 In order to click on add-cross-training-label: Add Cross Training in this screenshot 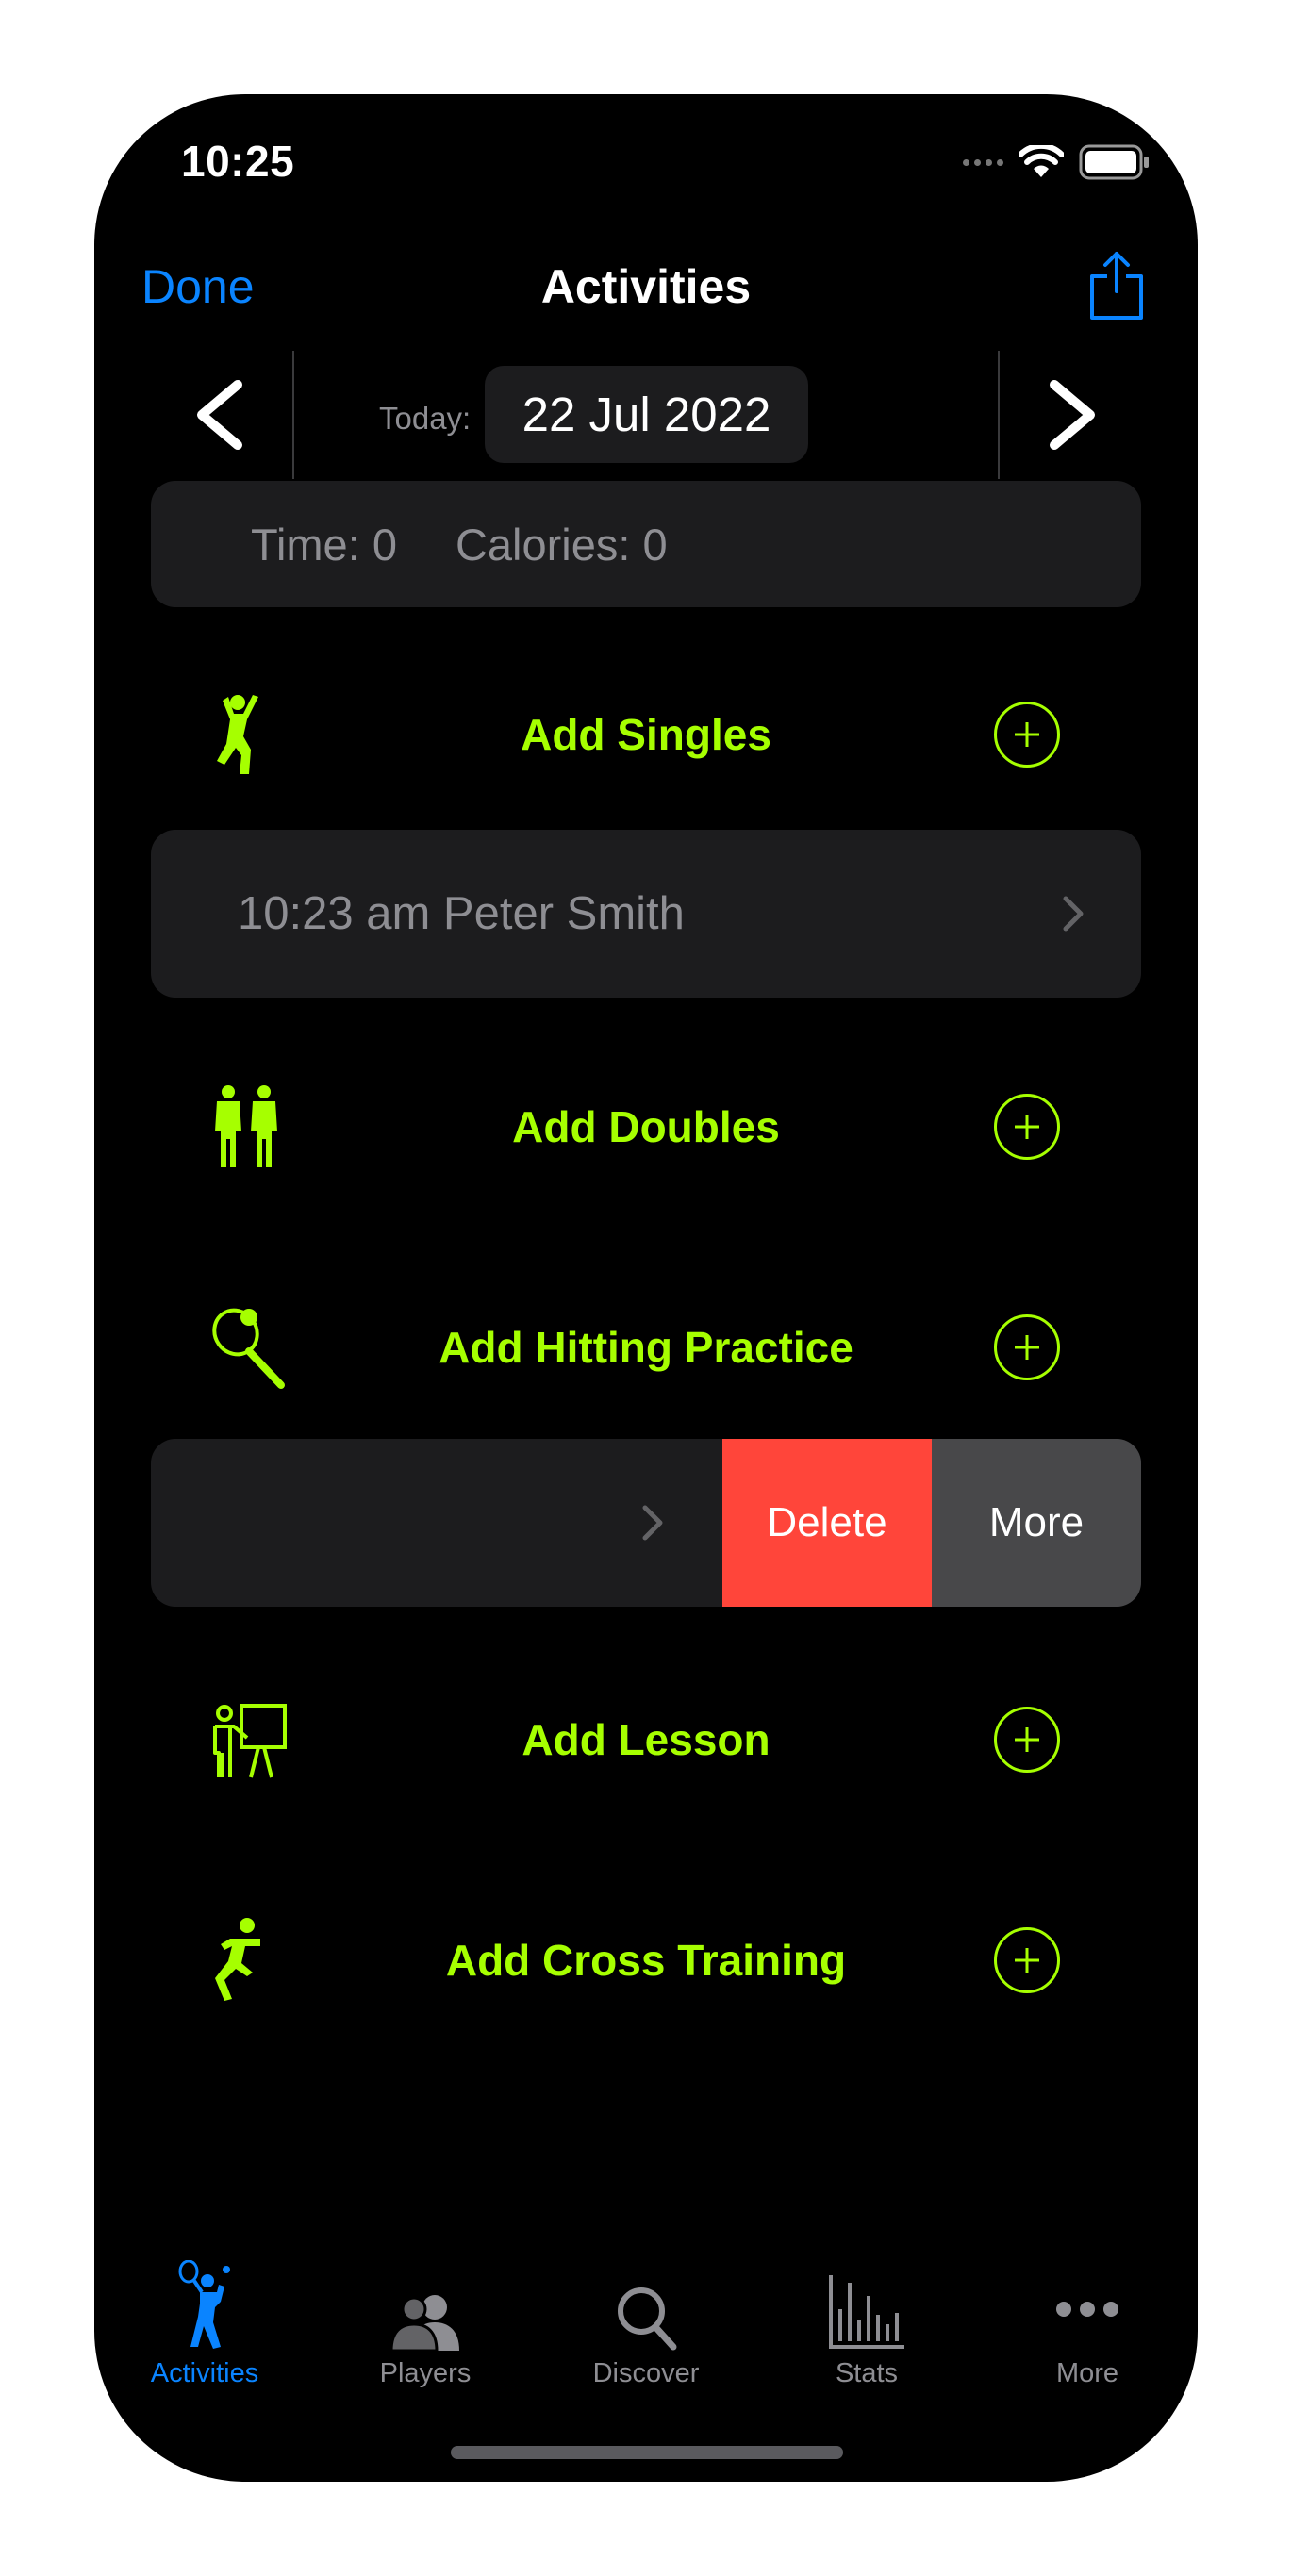, I will do `click(646, 1960)`.